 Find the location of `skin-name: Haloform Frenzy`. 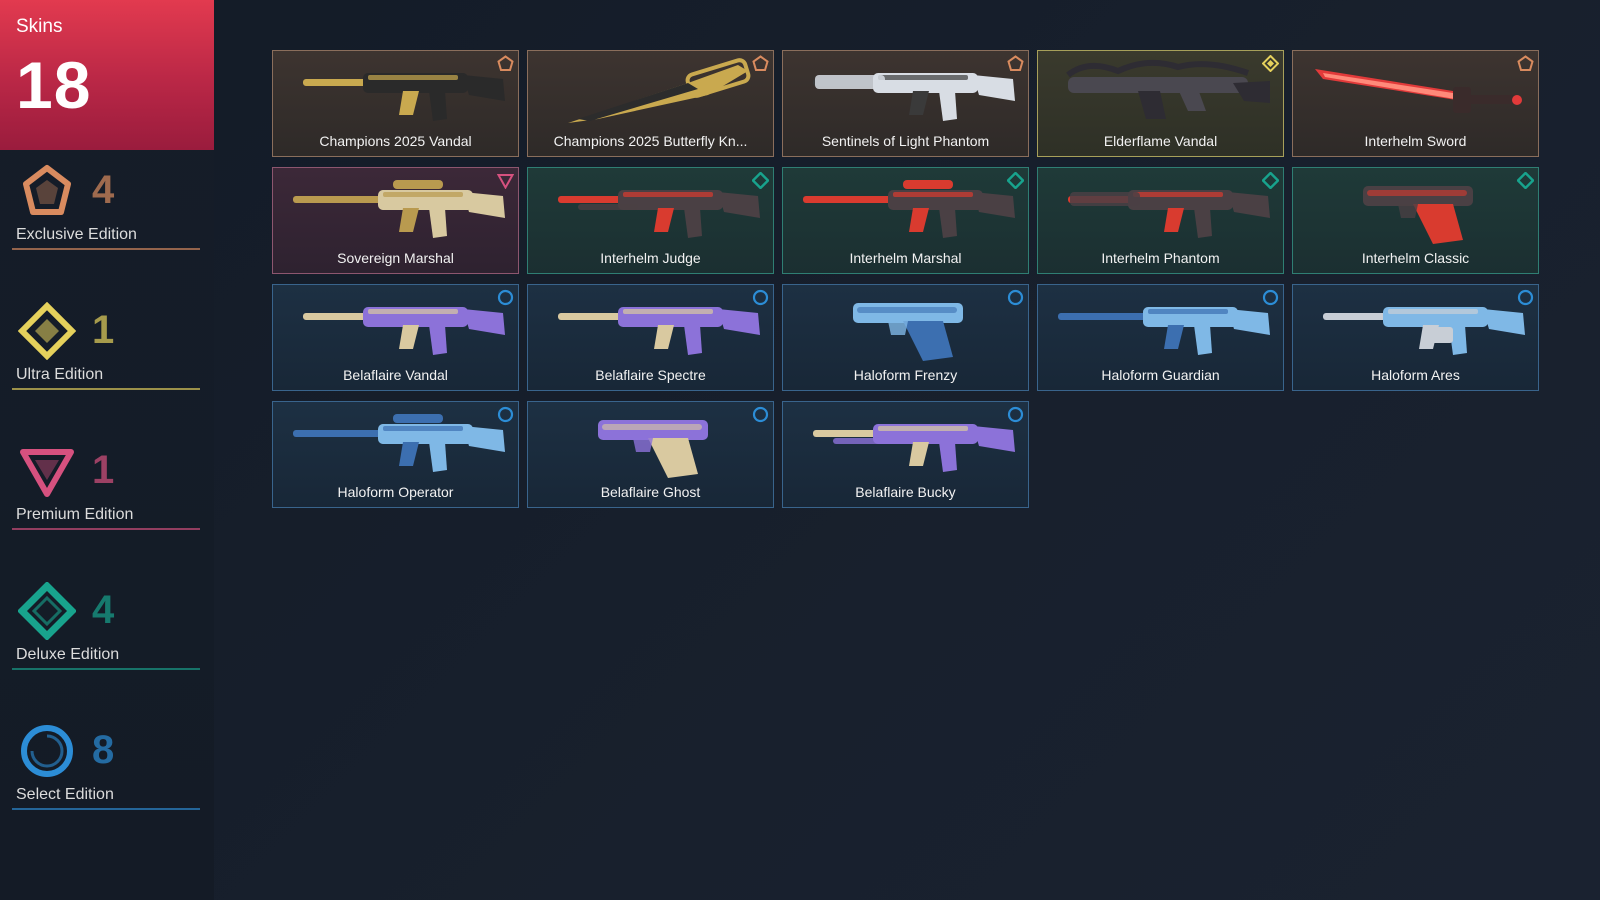

skin-name: Haloform Frenzy is located at coordinates (905, 375).